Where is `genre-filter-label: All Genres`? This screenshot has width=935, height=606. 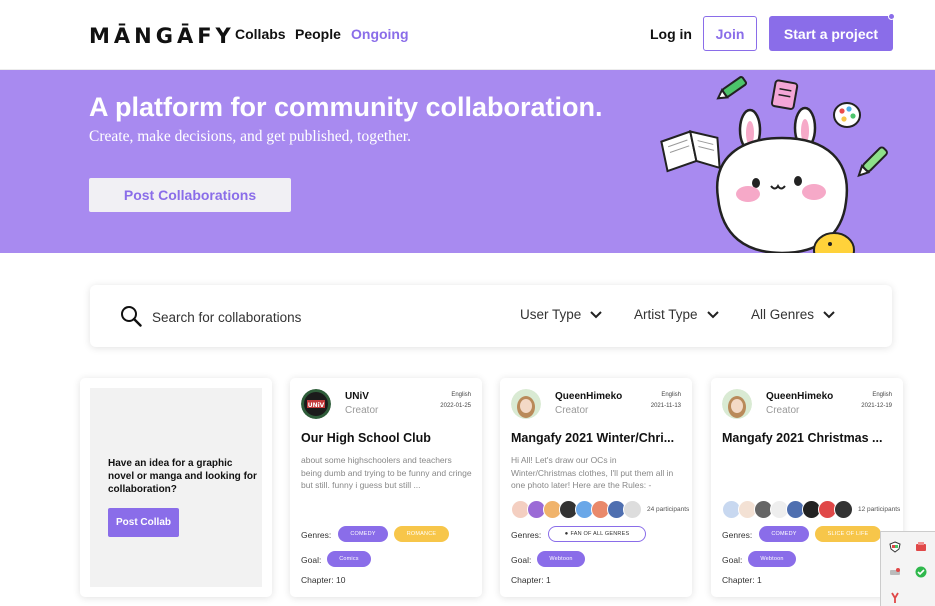 genre-filter-label: All Genres is located at coordinates (783, 314).